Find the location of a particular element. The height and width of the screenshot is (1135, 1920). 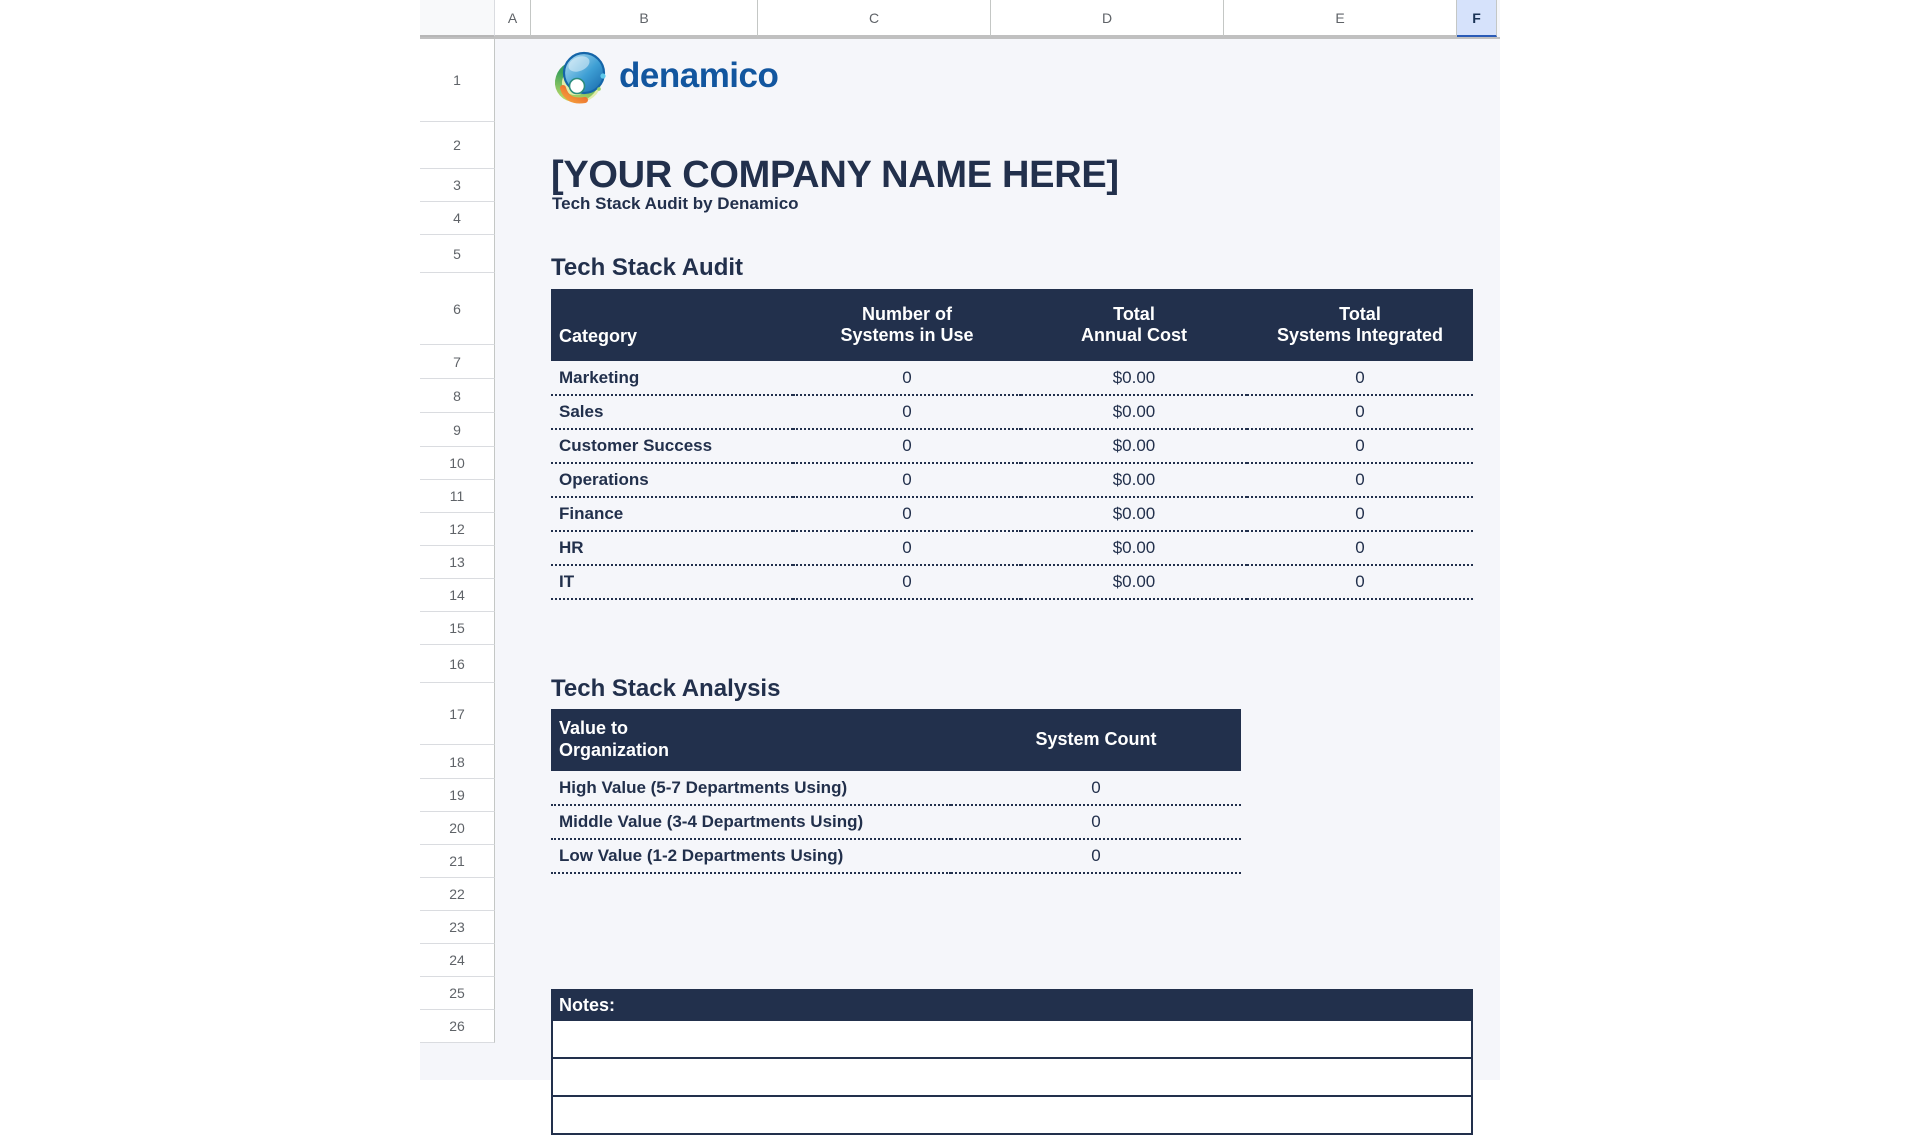

row-header-18: 18 is located at coordinates (457, 762).